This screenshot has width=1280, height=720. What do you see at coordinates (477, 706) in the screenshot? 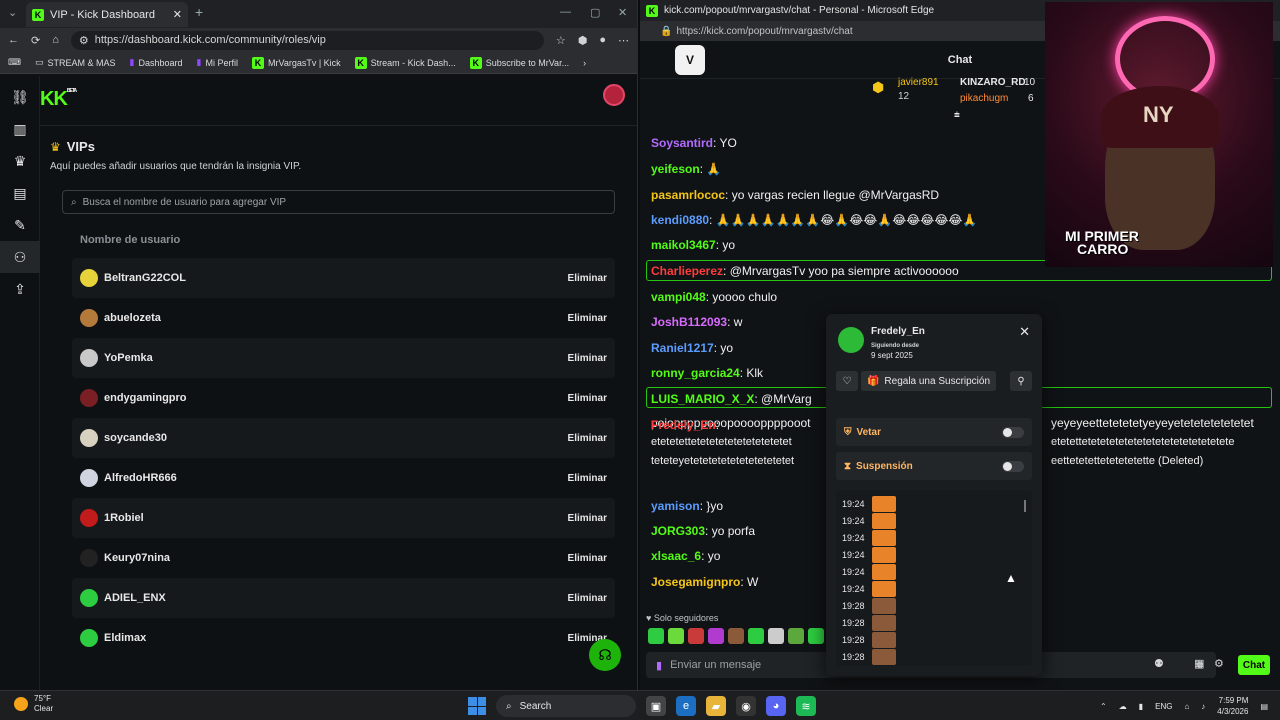
I see `start-button` at bounding box center [477, 706].